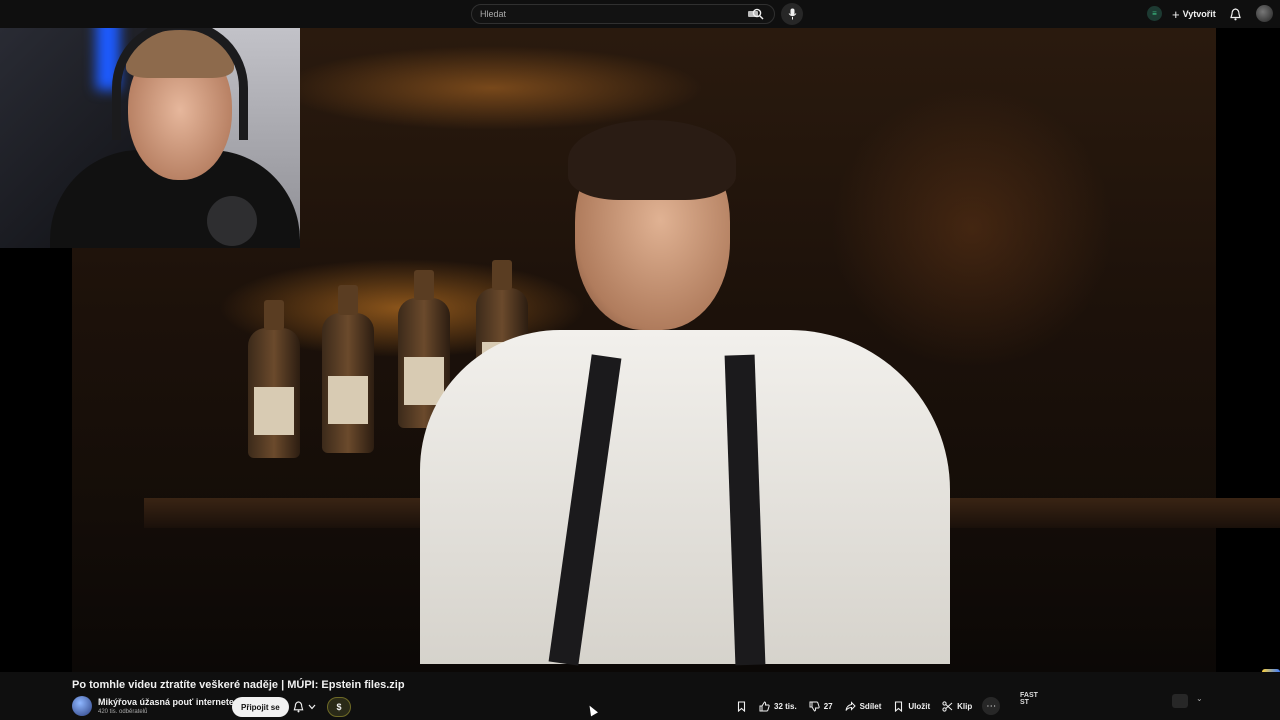 Image resolution: width=1280 pixels, height=720 pixels. Describe the element at coordinates (1180, 701) in the screenshot. I see `upload-icon` at that location.